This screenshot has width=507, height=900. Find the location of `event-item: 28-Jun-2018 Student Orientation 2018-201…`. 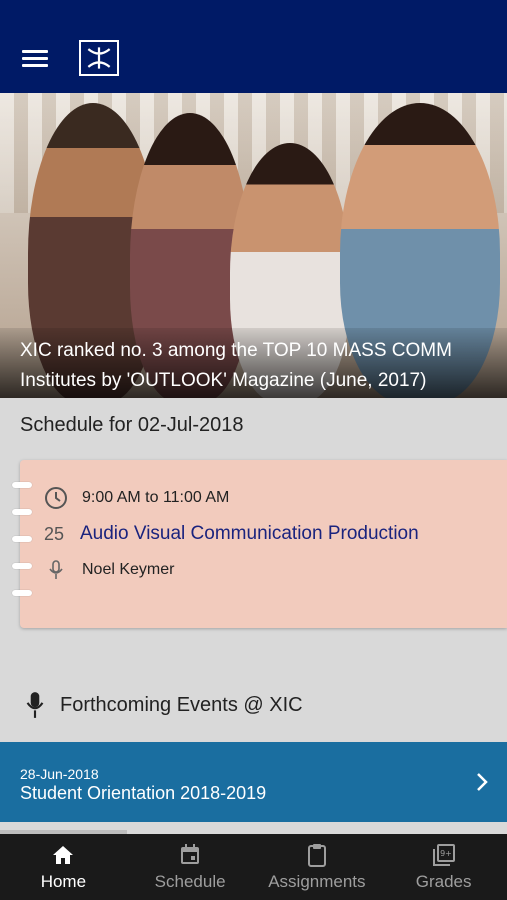

event-item: 28-Jun-2018 Student Orientation 2018-201… is located at coordinates (253, 782).